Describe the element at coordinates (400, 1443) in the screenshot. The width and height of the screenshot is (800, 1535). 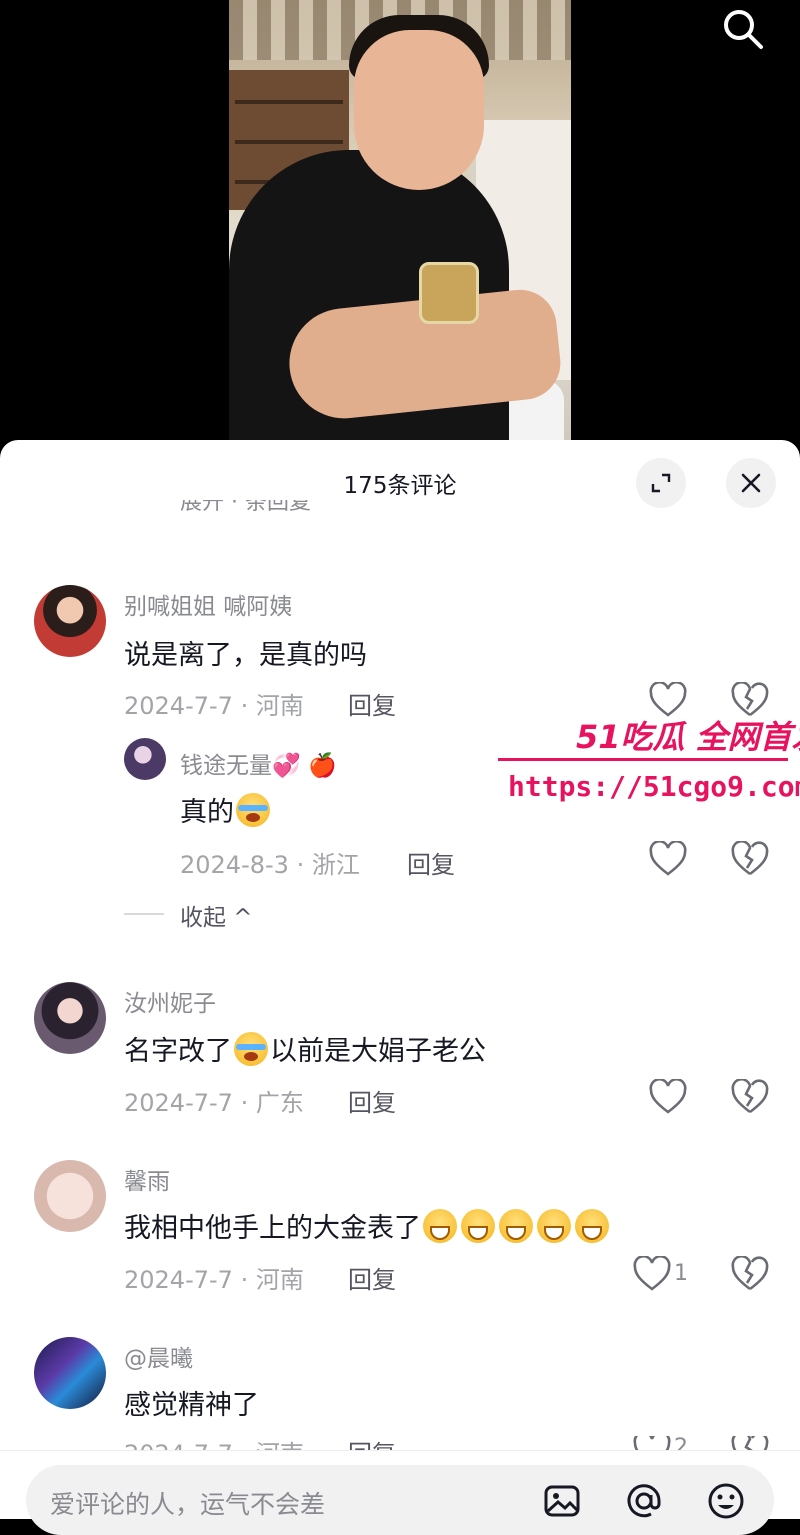
I see `comment-meta-clipped: 2024-7-7 · 河南 回复 2` at that location.